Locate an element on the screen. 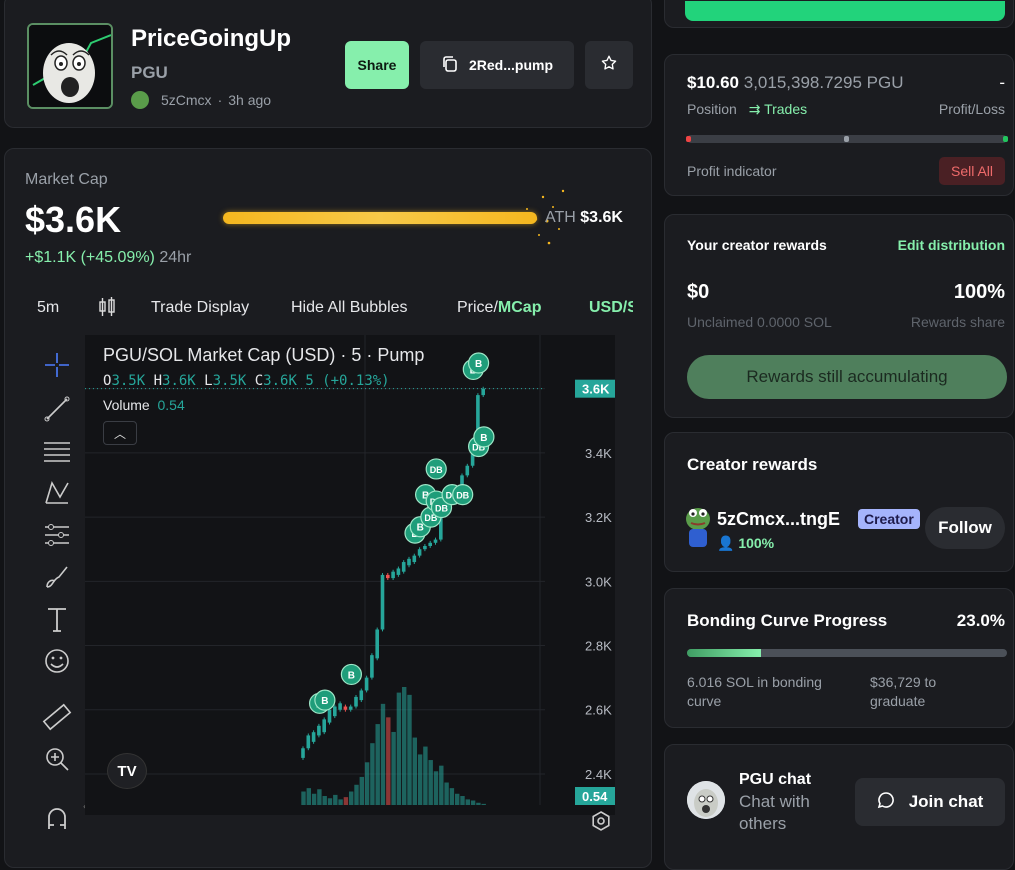  sell-all-button: Sell All is located at coordinates (972, 171).